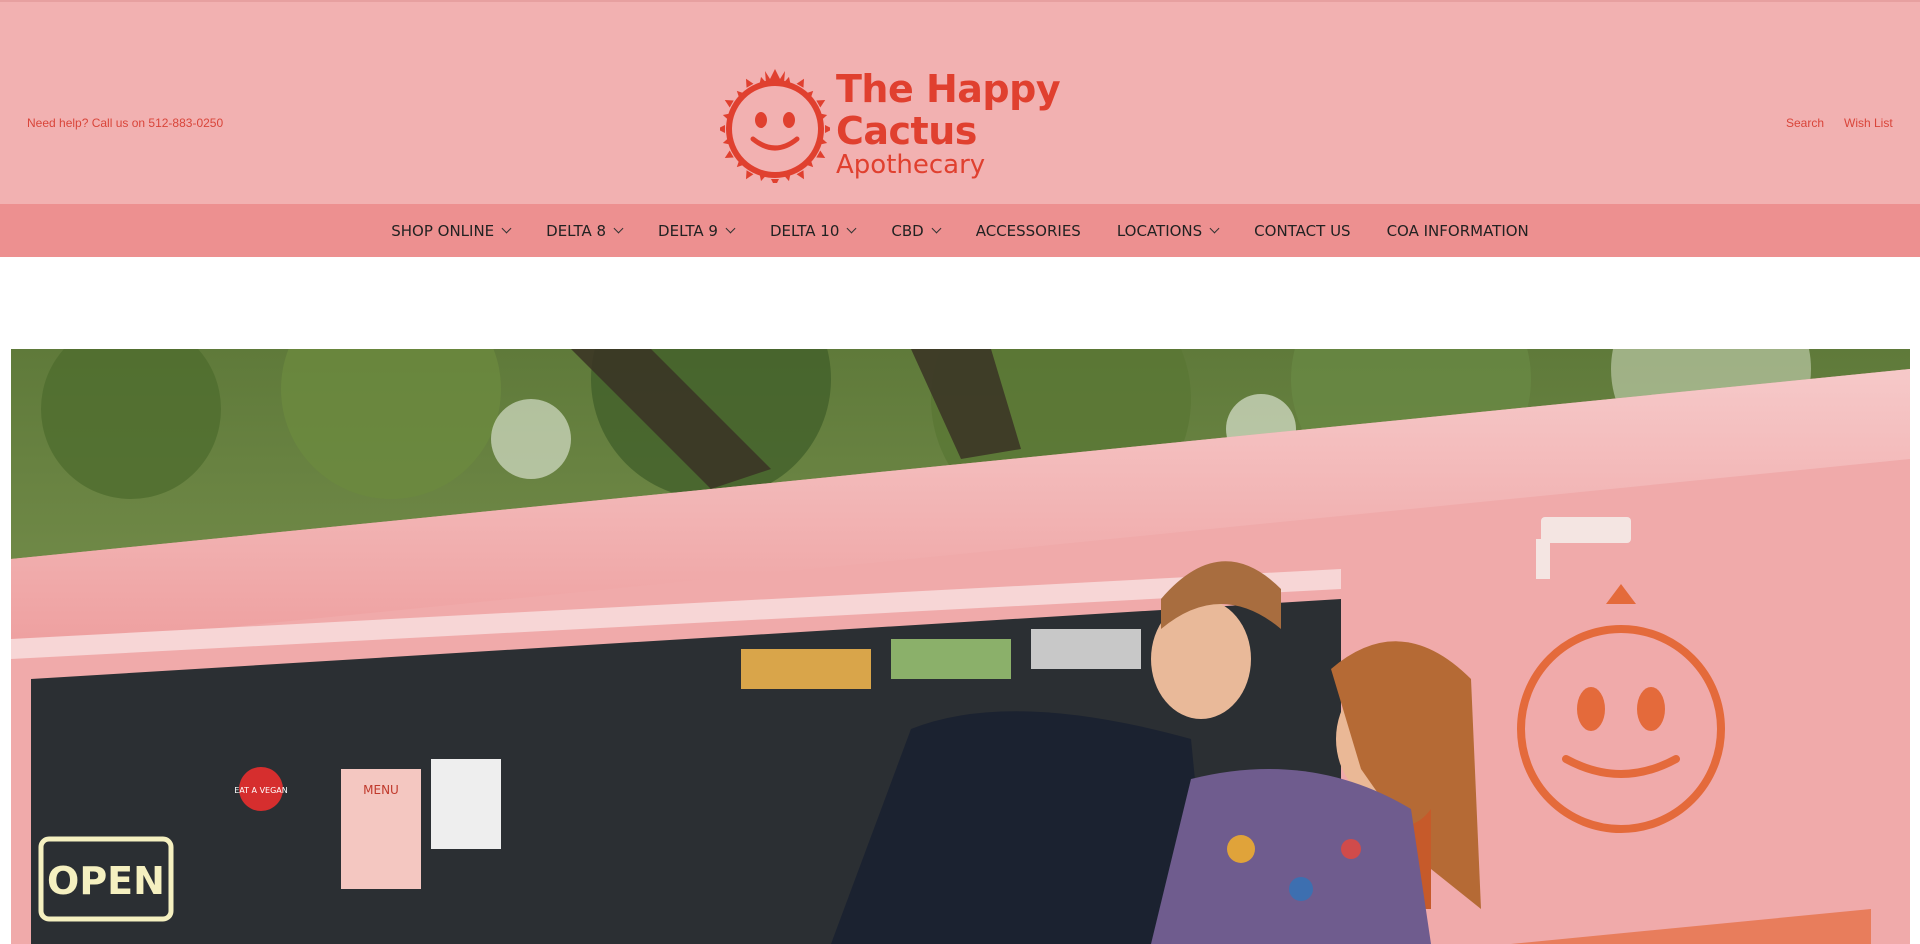 The width and height of the screenshot is (1920, 944). What do you see at coordinates (948, 110) in the screenshot?
I see `logo-title: The Happy Cactus` at bounding box center [948, 110].